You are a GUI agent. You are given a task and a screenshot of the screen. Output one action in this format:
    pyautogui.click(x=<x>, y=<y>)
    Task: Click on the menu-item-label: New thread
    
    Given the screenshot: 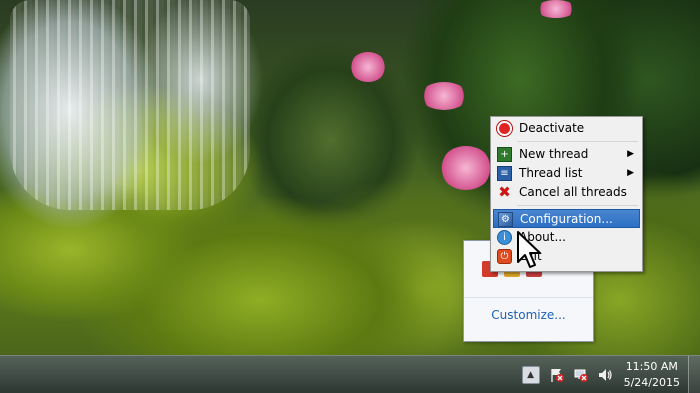 What is the action you would take?
    pyautogui.click(x=554, y=154)
    